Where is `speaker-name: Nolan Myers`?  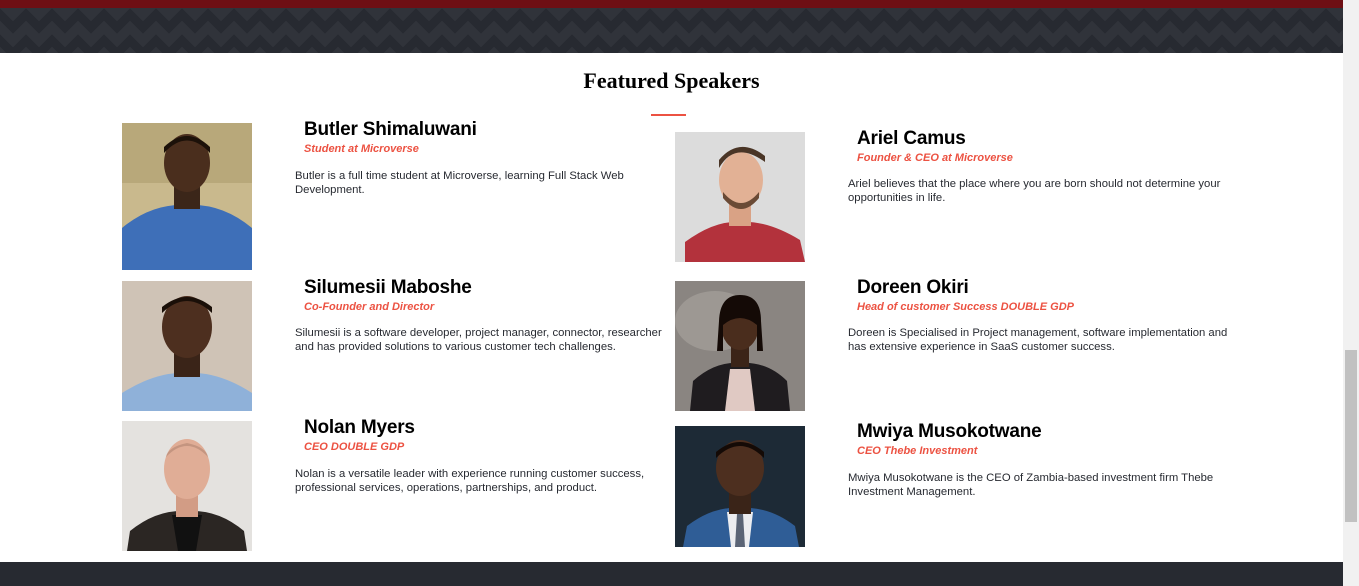 speaker-name: Nolan Myers is located at coordinates (359, 427).